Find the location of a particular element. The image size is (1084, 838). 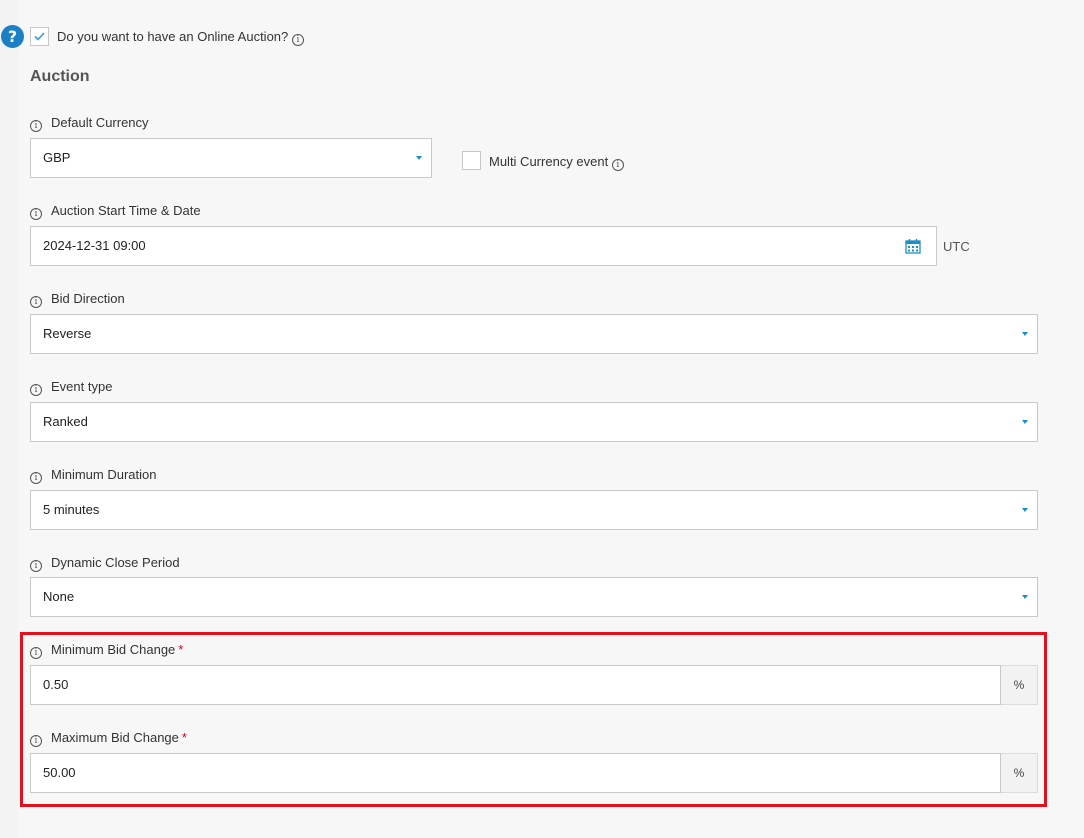

calendar-icon is located at coordinates (913, 246).